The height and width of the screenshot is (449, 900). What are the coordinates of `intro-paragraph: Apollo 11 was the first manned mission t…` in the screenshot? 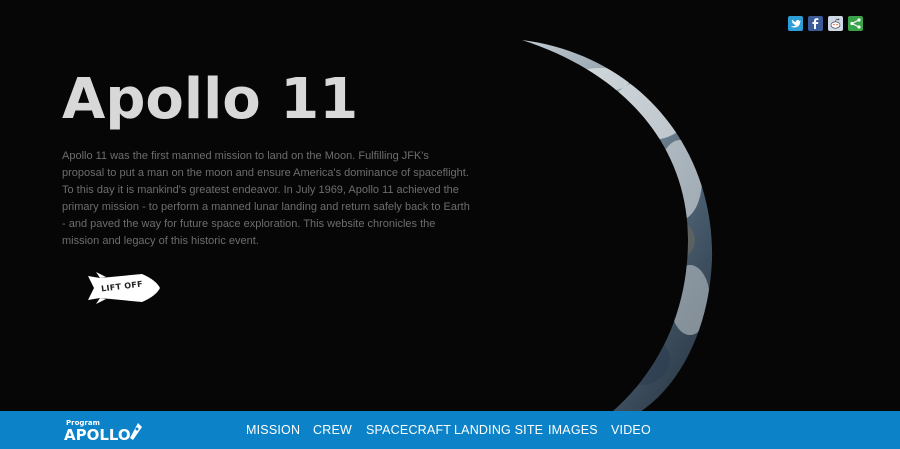 It's located at (266, 198).